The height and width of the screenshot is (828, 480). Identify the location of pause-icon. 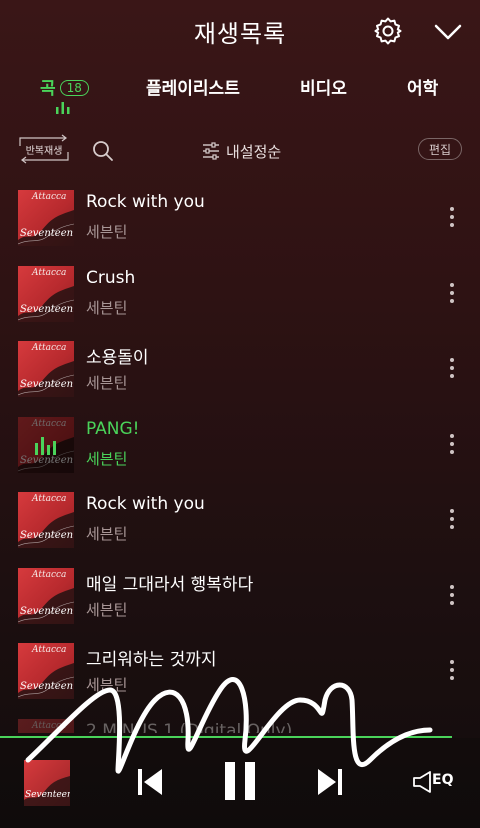
(240, 781).